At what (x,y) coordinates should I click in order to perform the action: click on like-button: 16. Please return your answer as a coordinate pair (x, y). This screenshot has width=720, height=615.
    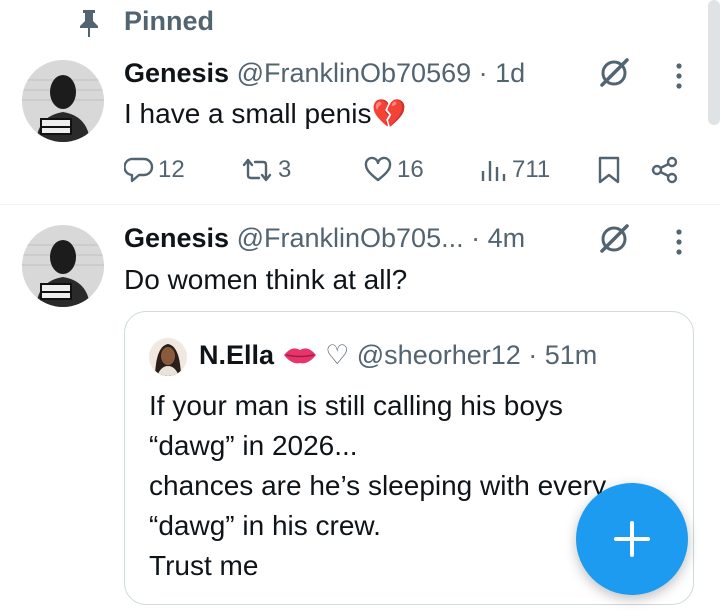
    Looking at the image, I should click on (393, 170).